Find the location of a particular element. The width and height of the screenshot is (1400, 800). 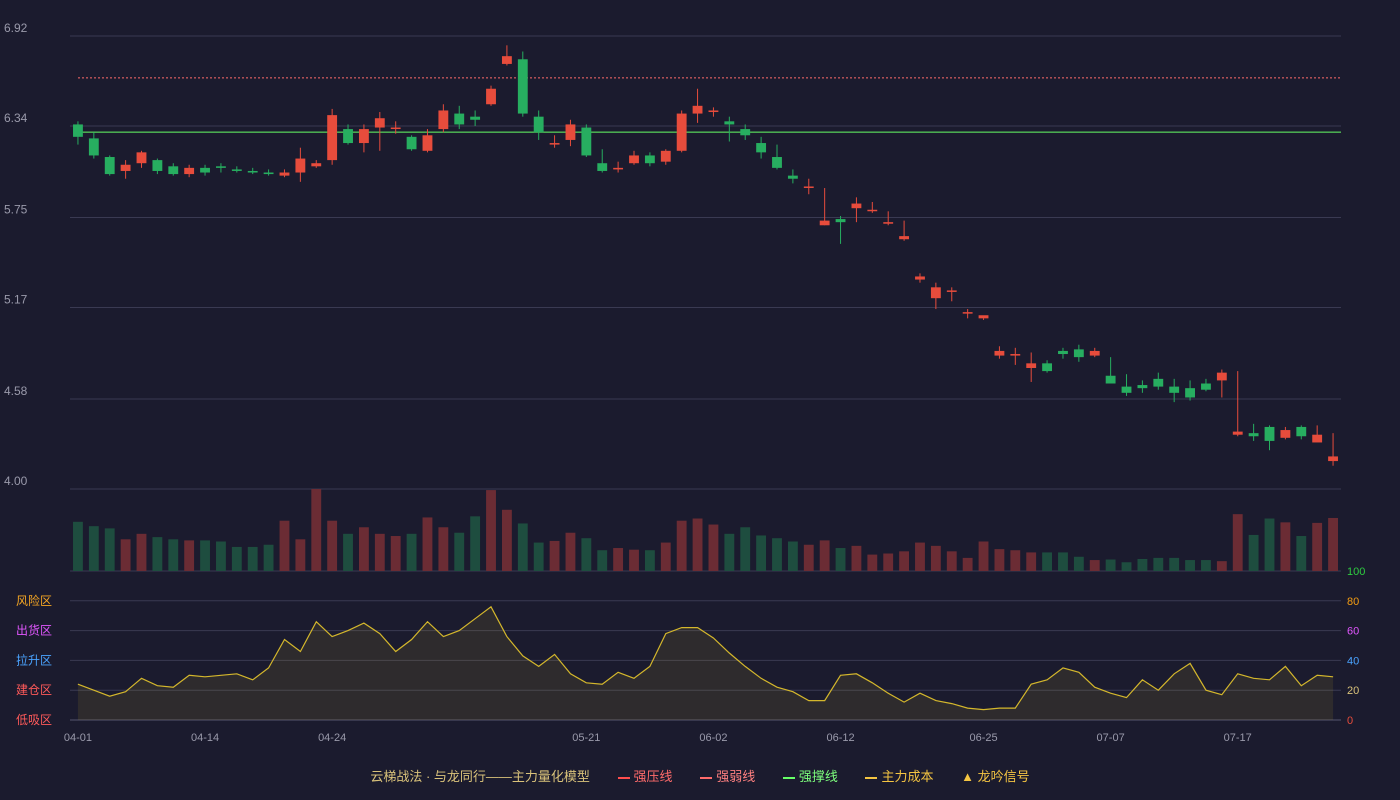

date-tick-label: 06-25 is located at coordinates (983, 738).